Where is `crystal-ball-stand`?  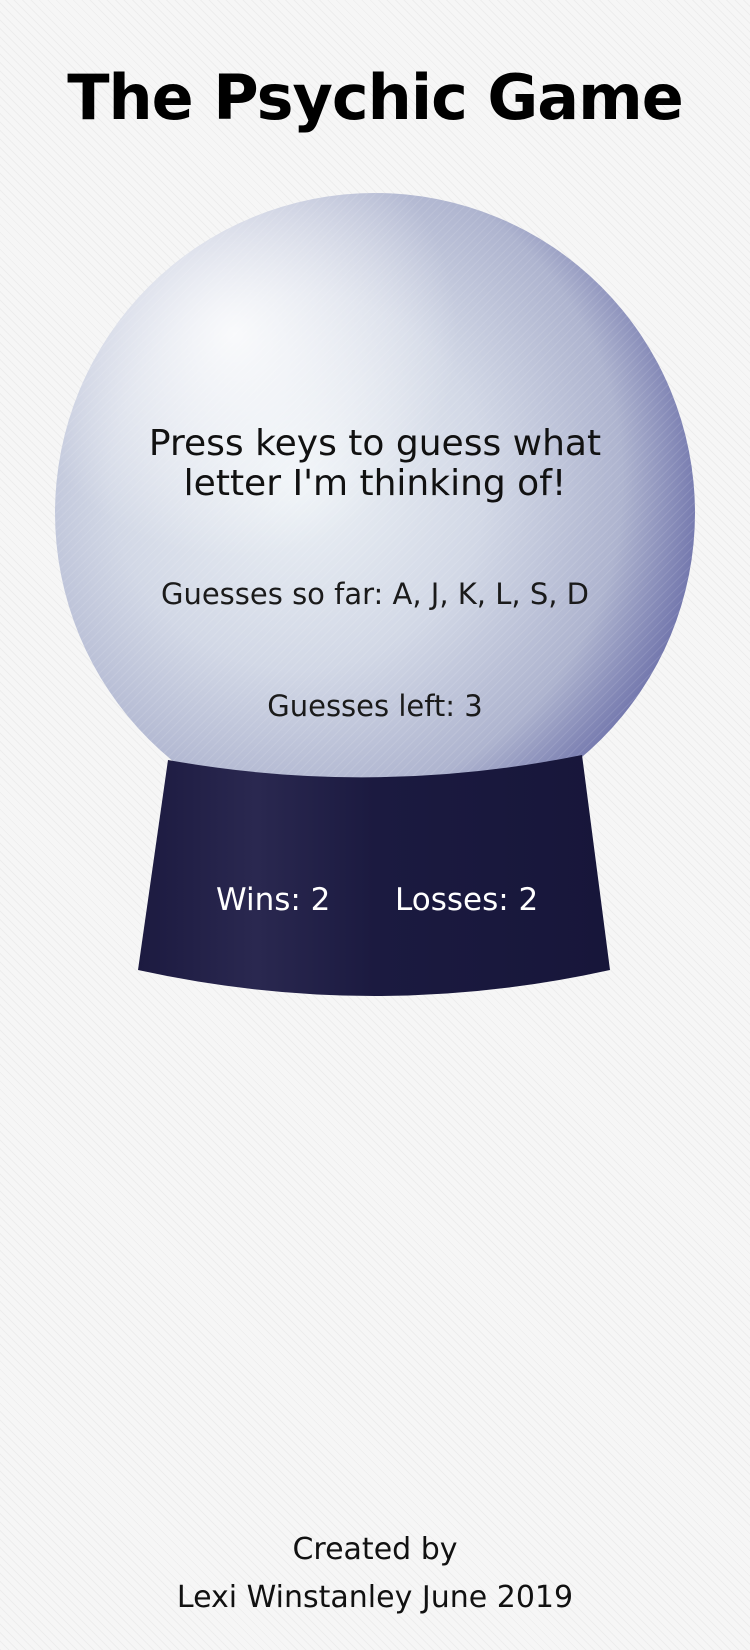 crystal-ball-stand is located at coordinates (374, 875).